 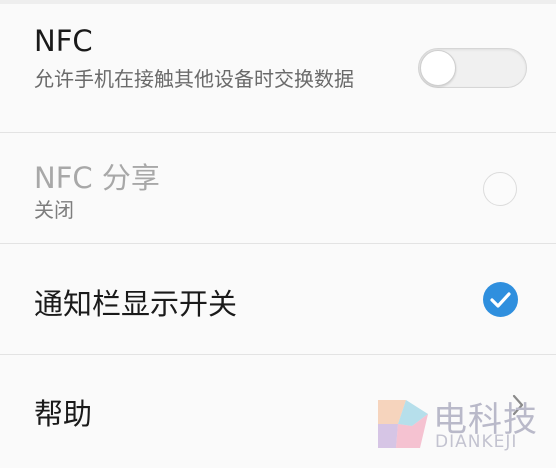 I want to click on watermark-logo-icon, so click(x=403, y=424).